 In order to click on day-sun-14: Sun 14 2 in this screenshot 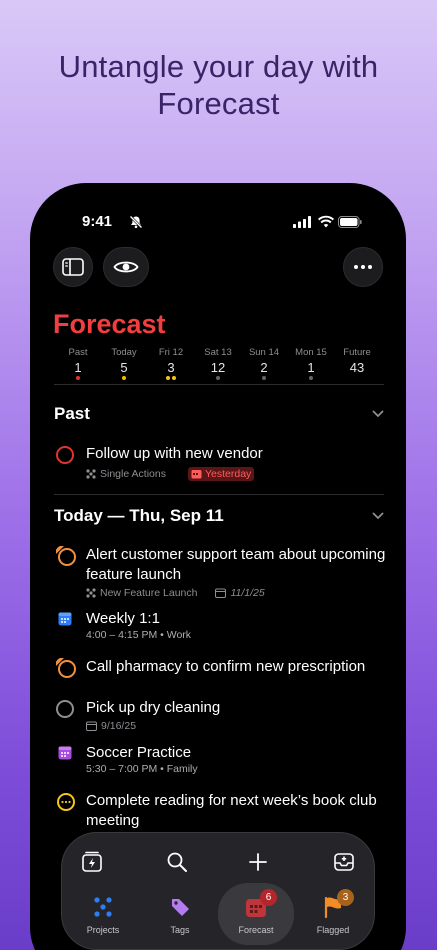, I will do `click(264, 364)`.